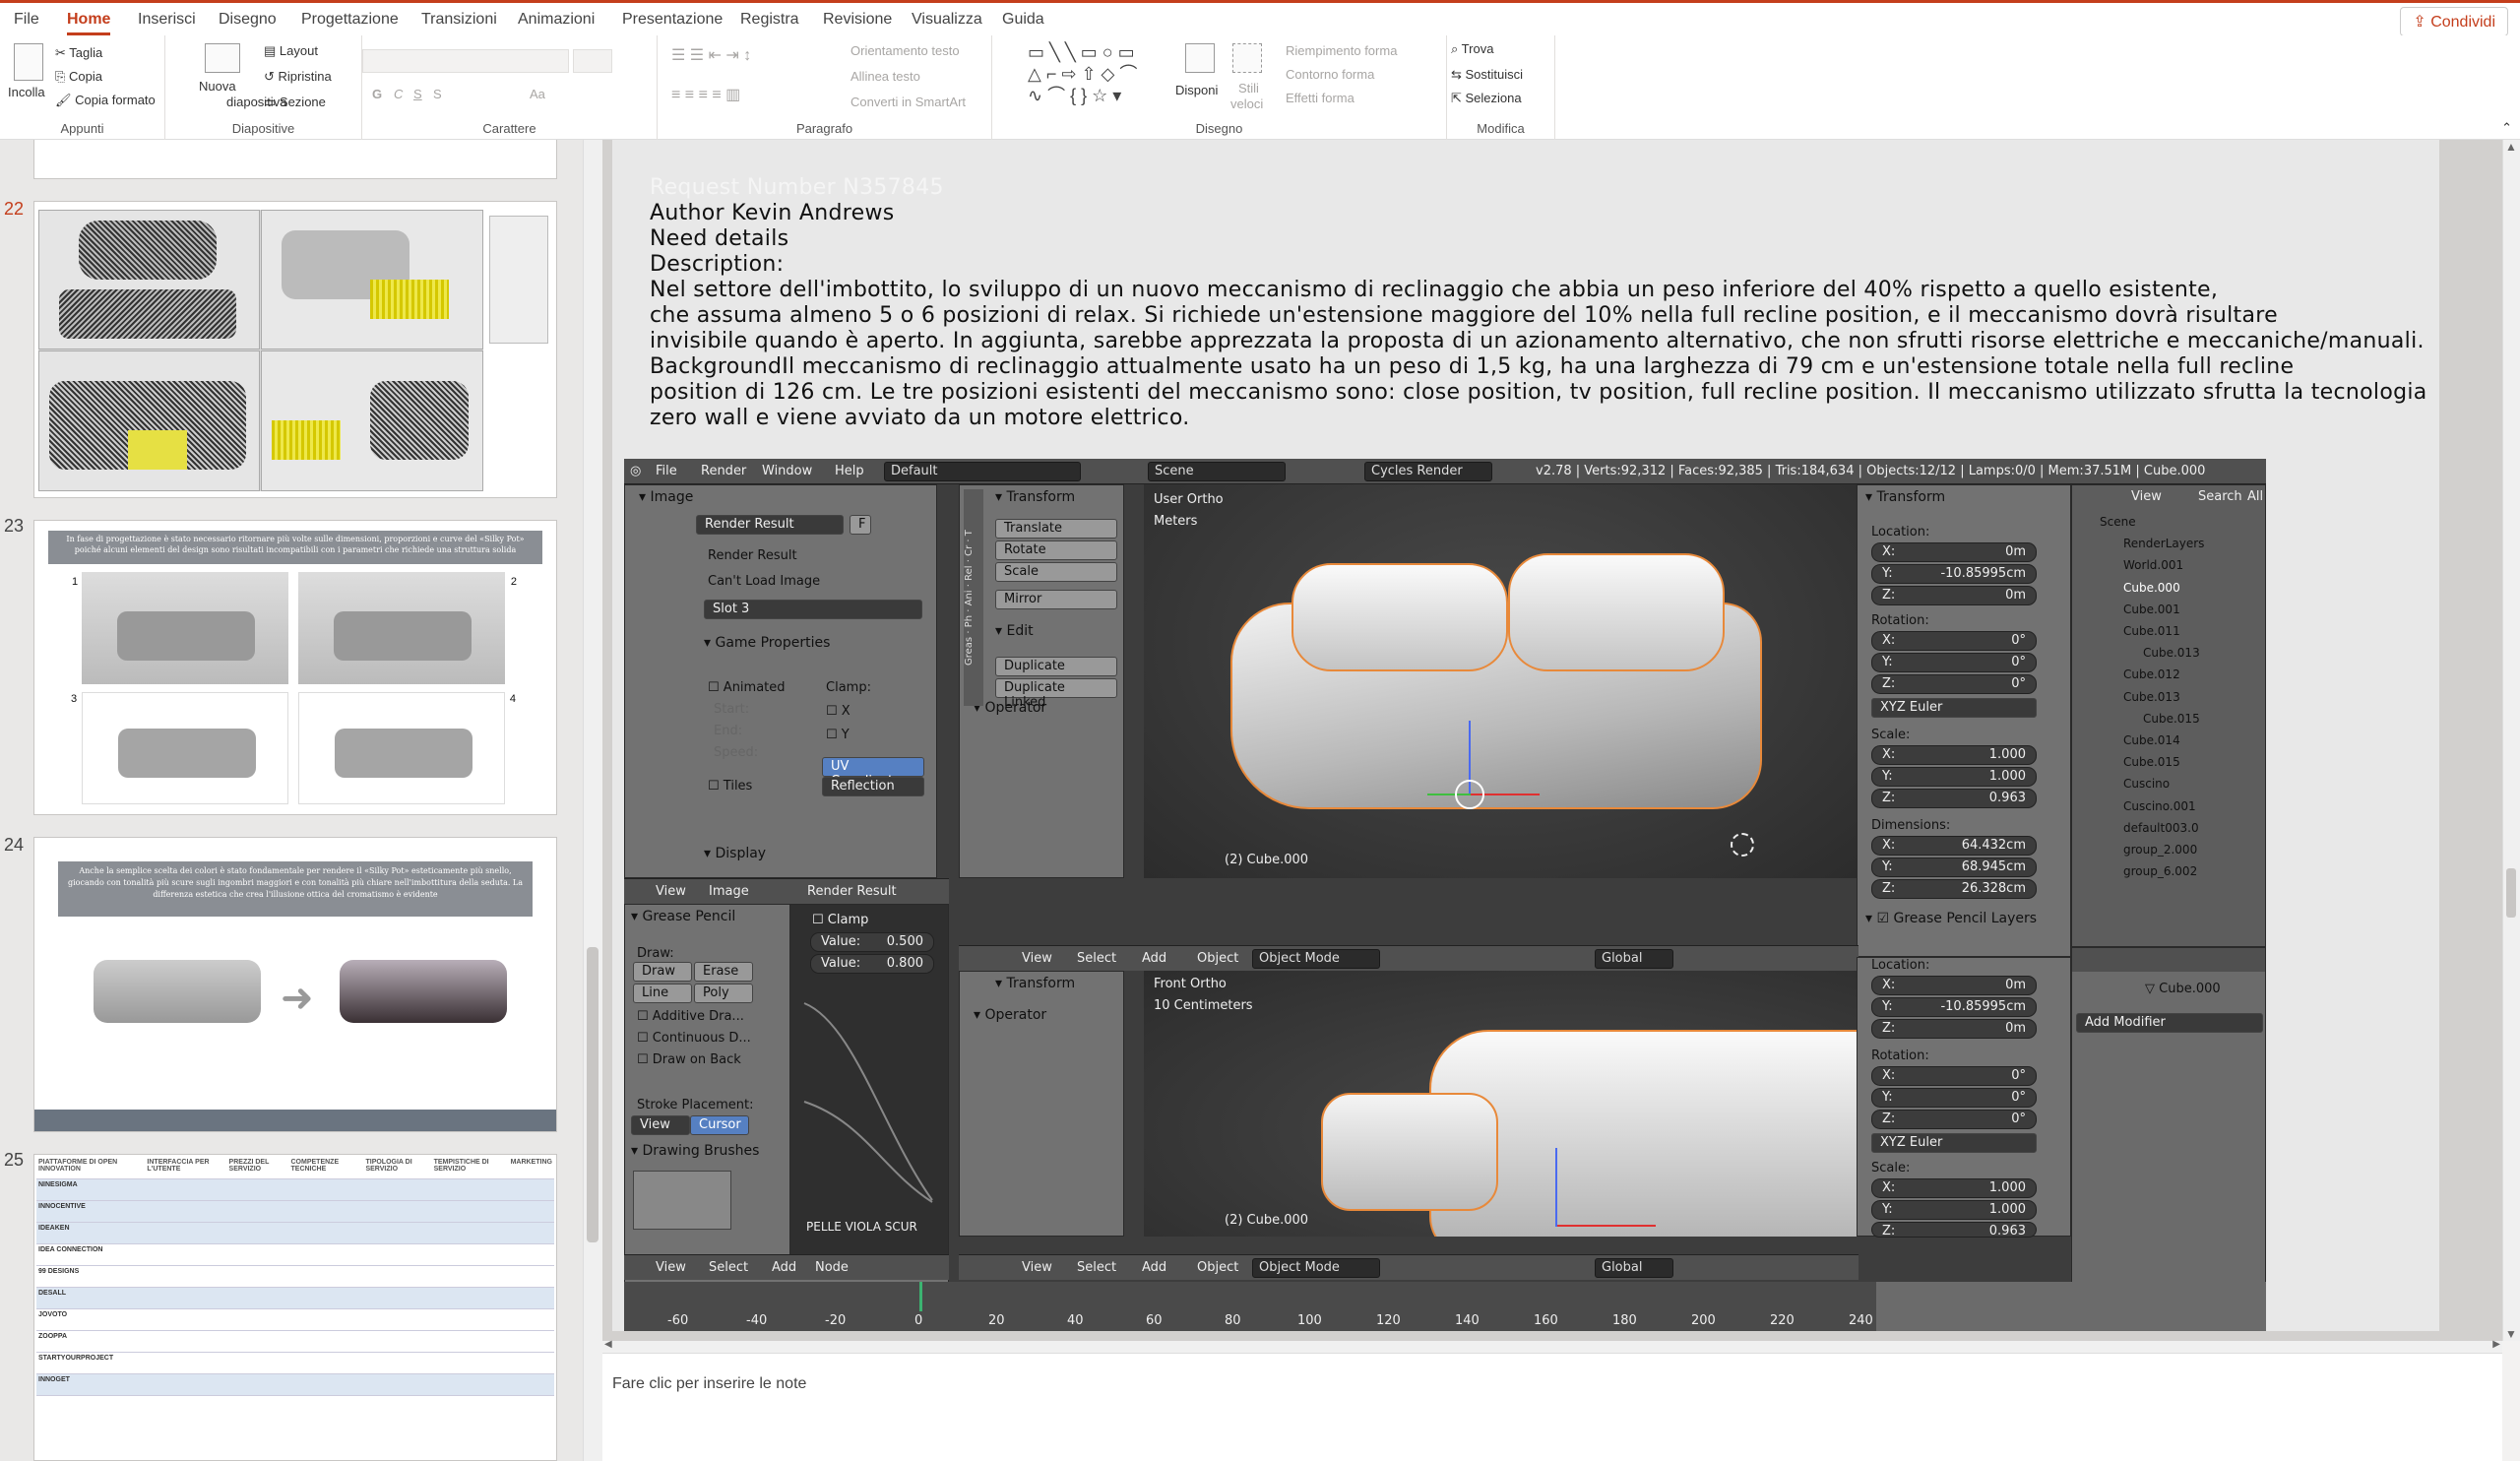  I want to click on quick-styles-button: Stili, so click(1248, 88).